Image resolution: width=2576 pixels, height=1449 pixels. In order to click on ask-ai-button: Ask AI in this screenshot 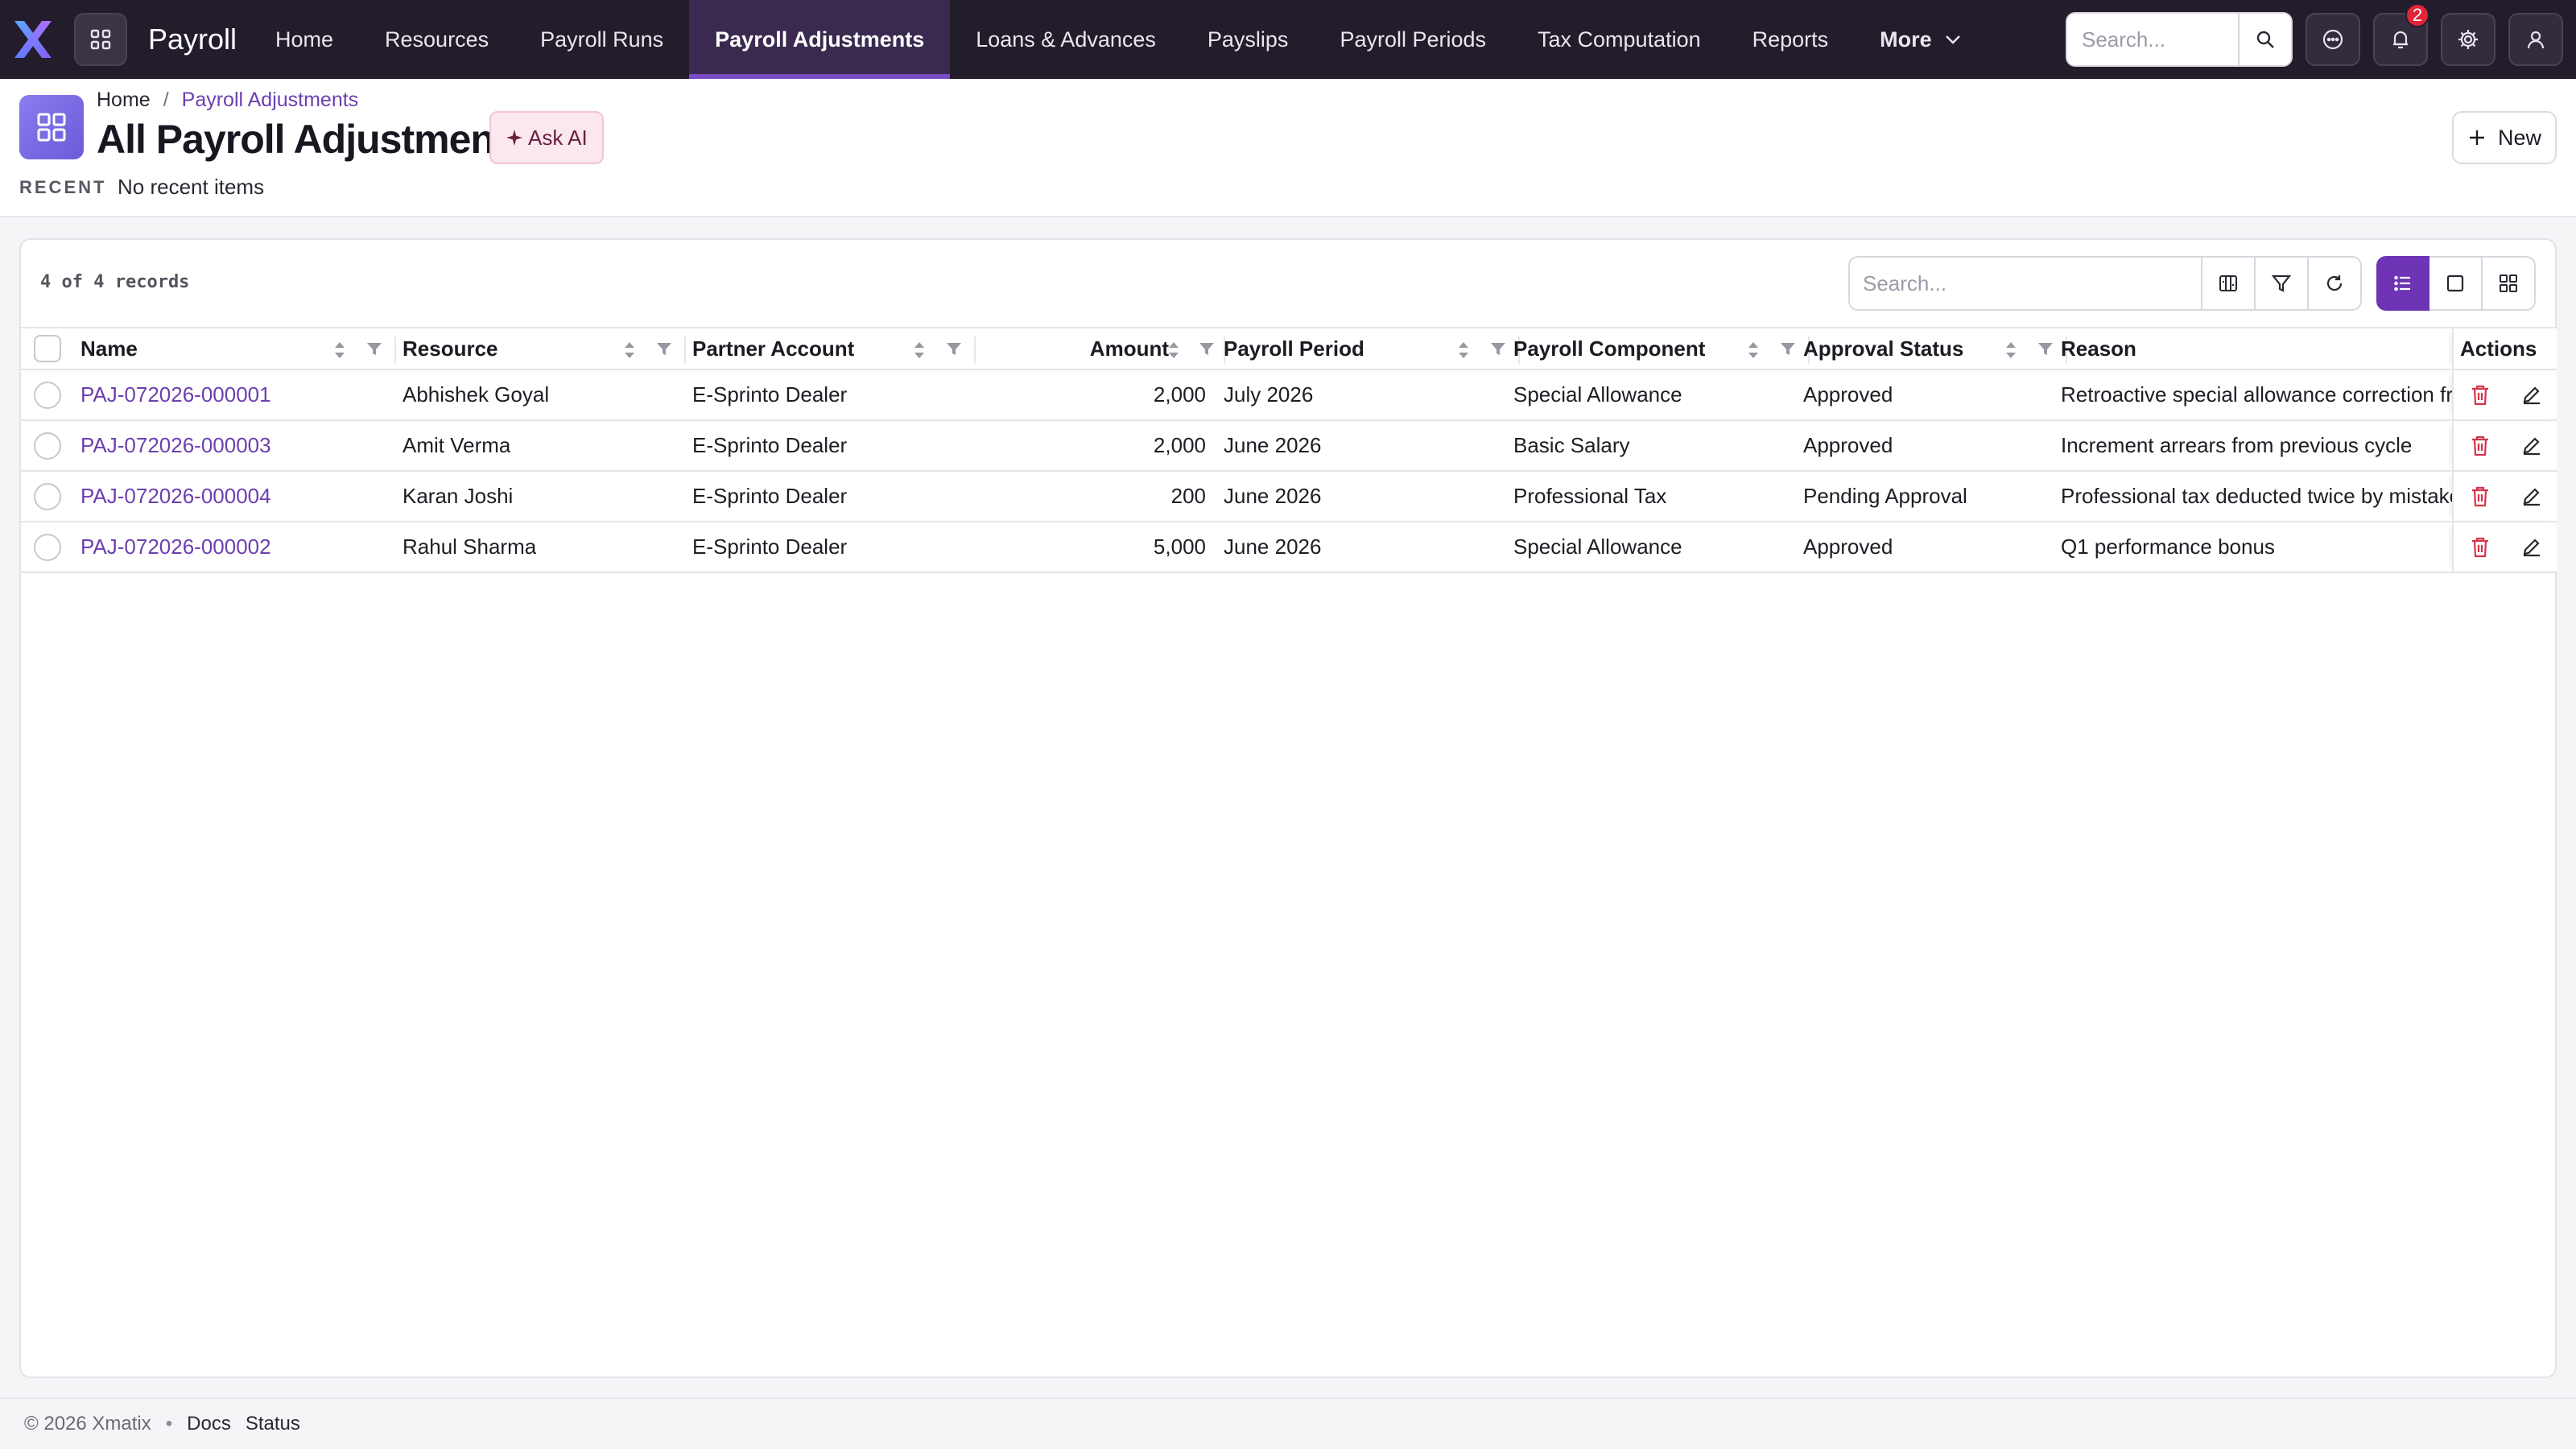, I will do `click(546, 137)`.